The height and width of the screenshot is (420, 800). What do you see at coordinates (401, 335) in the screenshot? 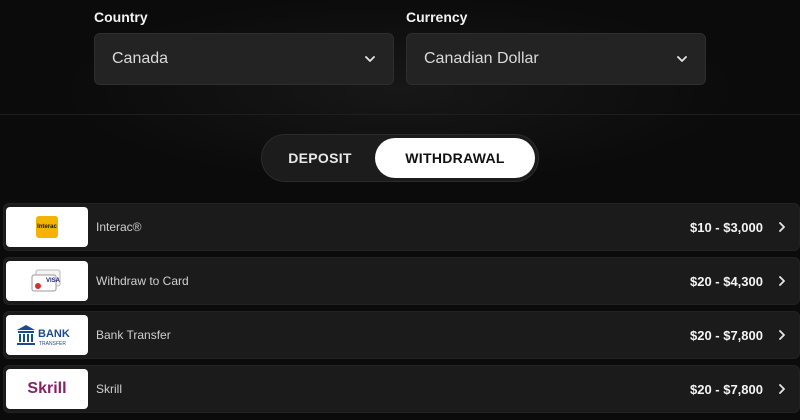
I see `payment-method-row: BANK TRANSFER Bank Transfer $20 - $7,800` at bounding box center [401, 335].